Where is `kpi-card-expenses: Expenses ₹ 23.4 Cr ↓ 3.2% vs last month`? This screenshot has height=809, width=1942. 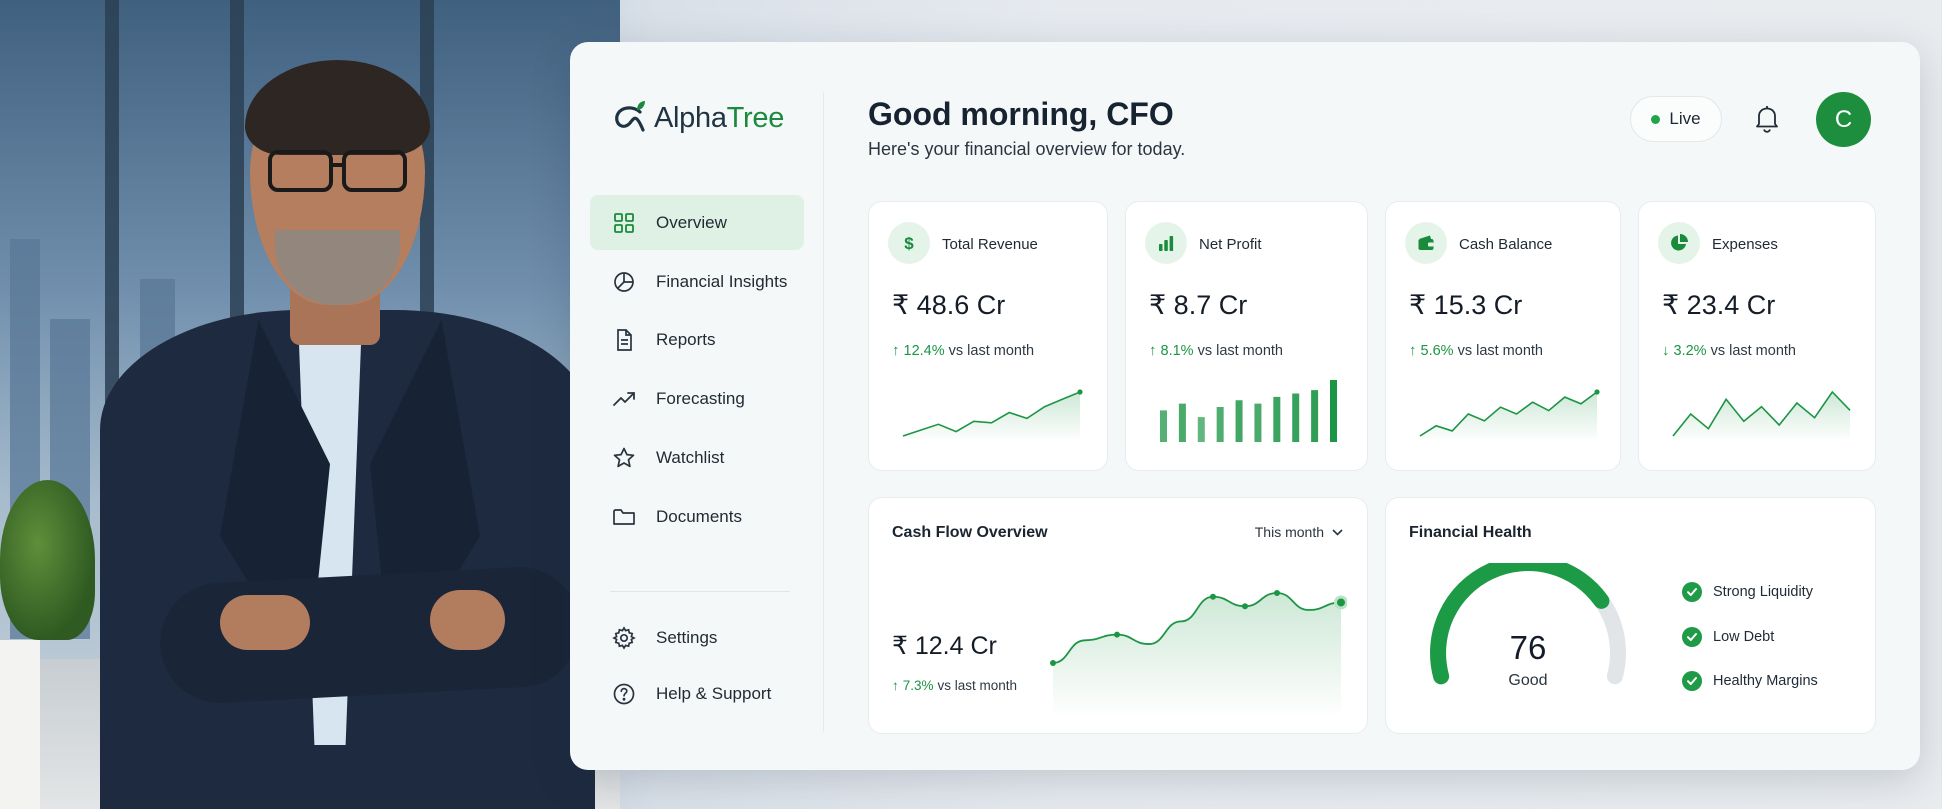 kpi-card-expenses: Expenses ₹ 23.4 Cr ↓ 3.2% vs last month is located at coordinates (1757, 336).